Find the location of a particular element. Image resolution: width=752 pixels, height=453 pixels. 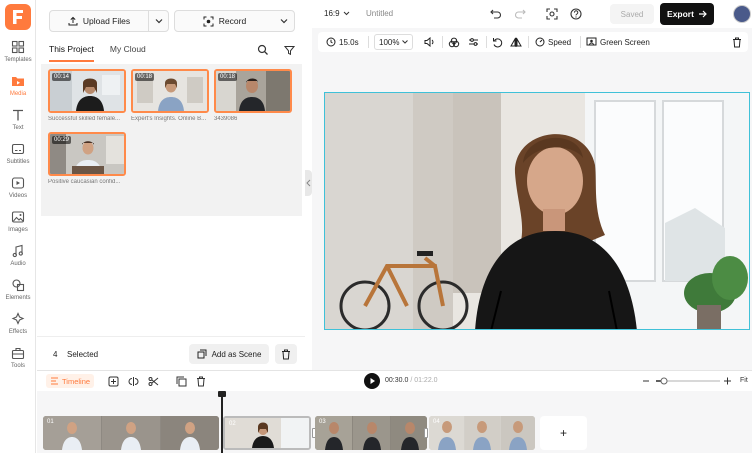

add-clip-button: + is located at coordinates (563, 433).